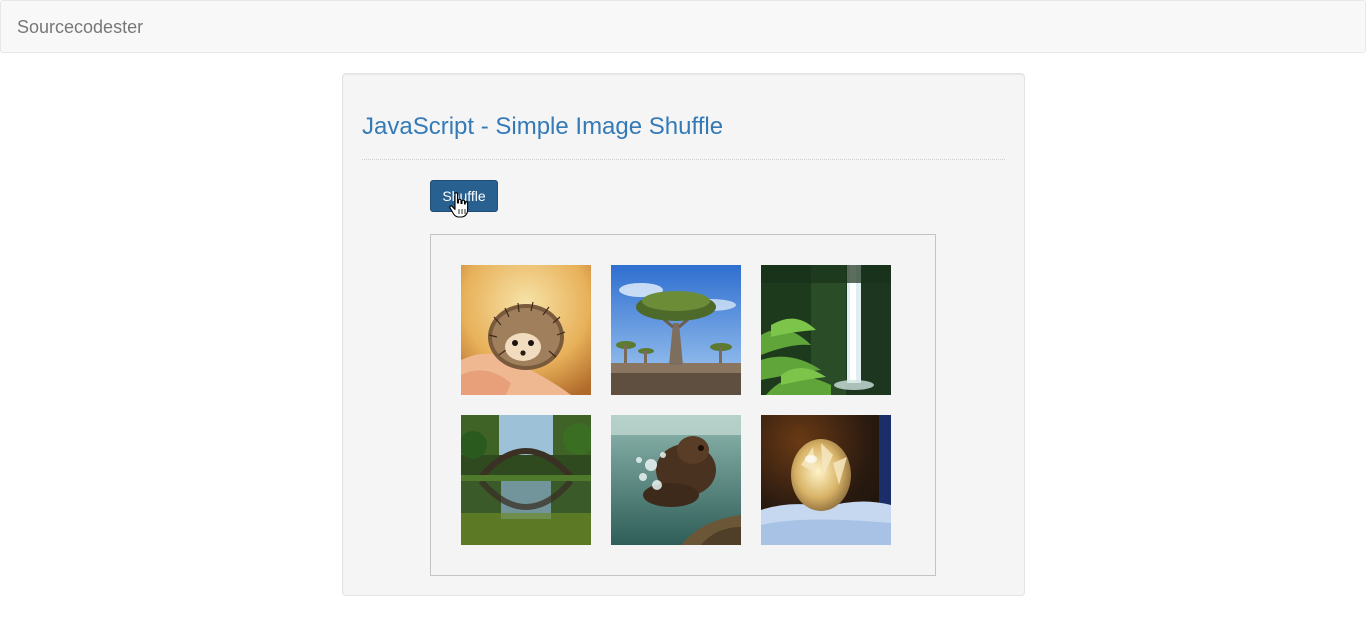  I want to click on navbar-brand: Sourcecodester, so click(80, 27).